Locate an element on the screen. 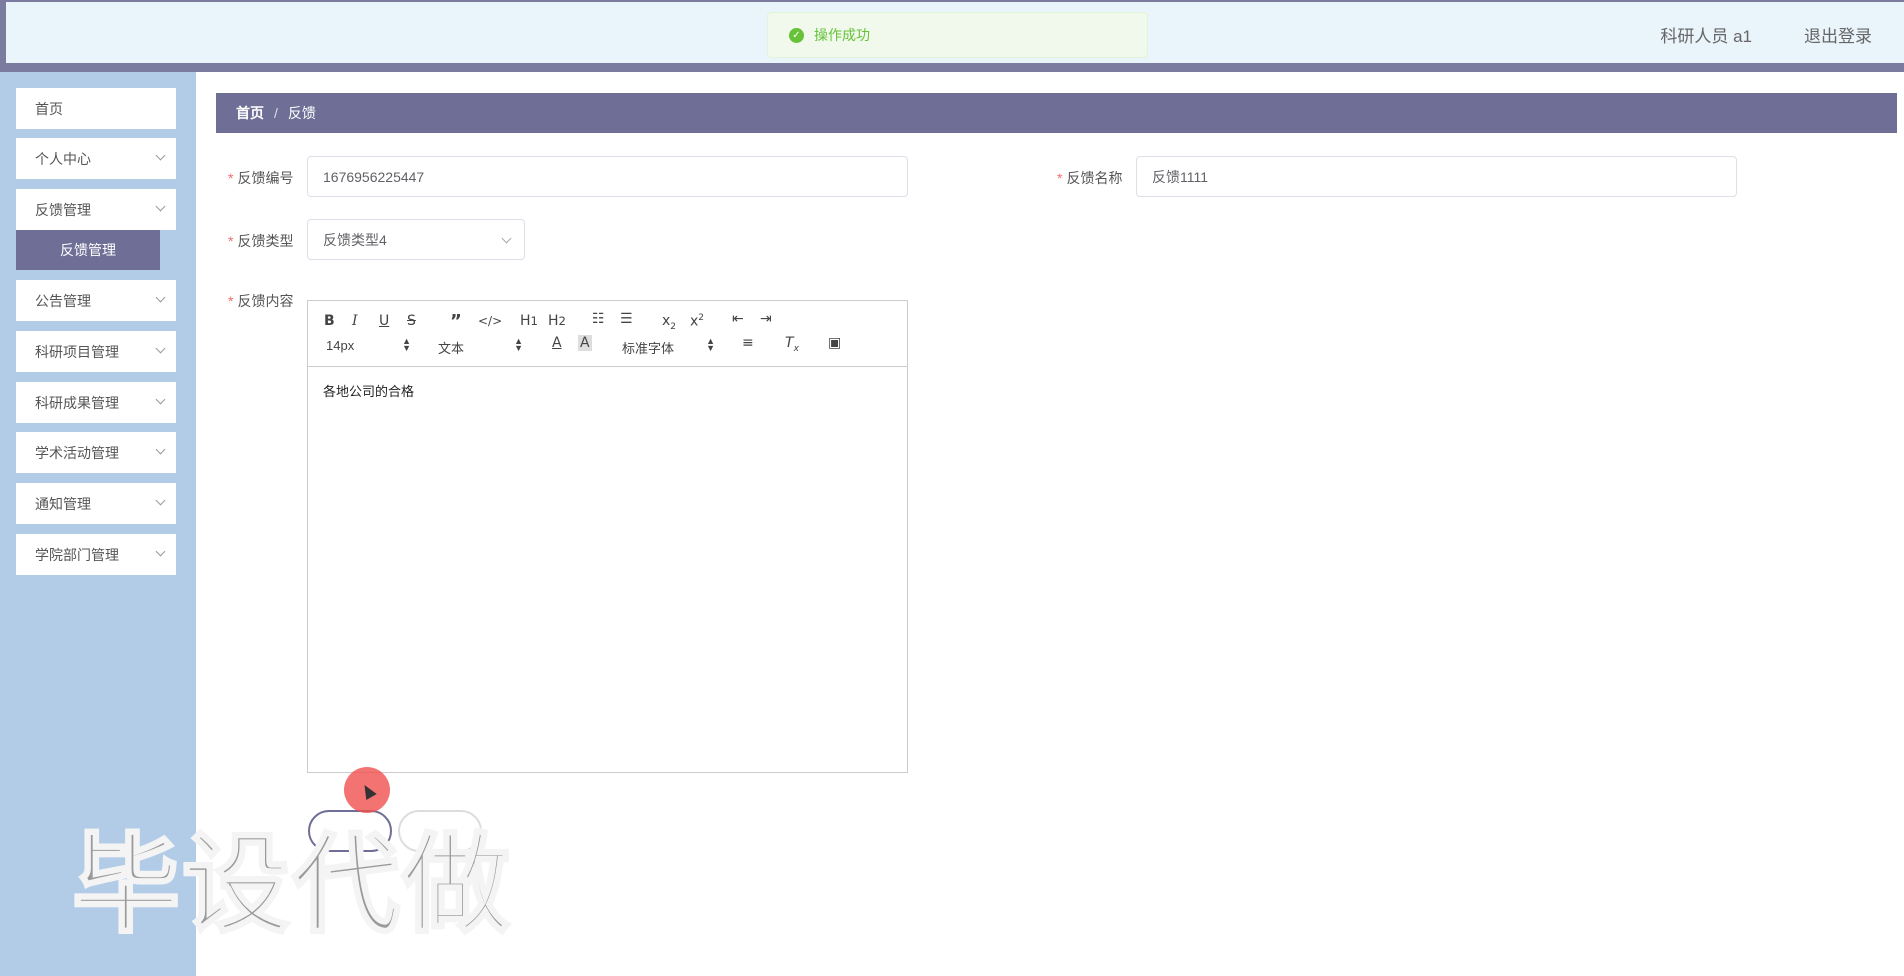 This screenshot has width=1904, height=976. sidebar-item-label: 学术活动管理 is located at coordinates (77, 452).